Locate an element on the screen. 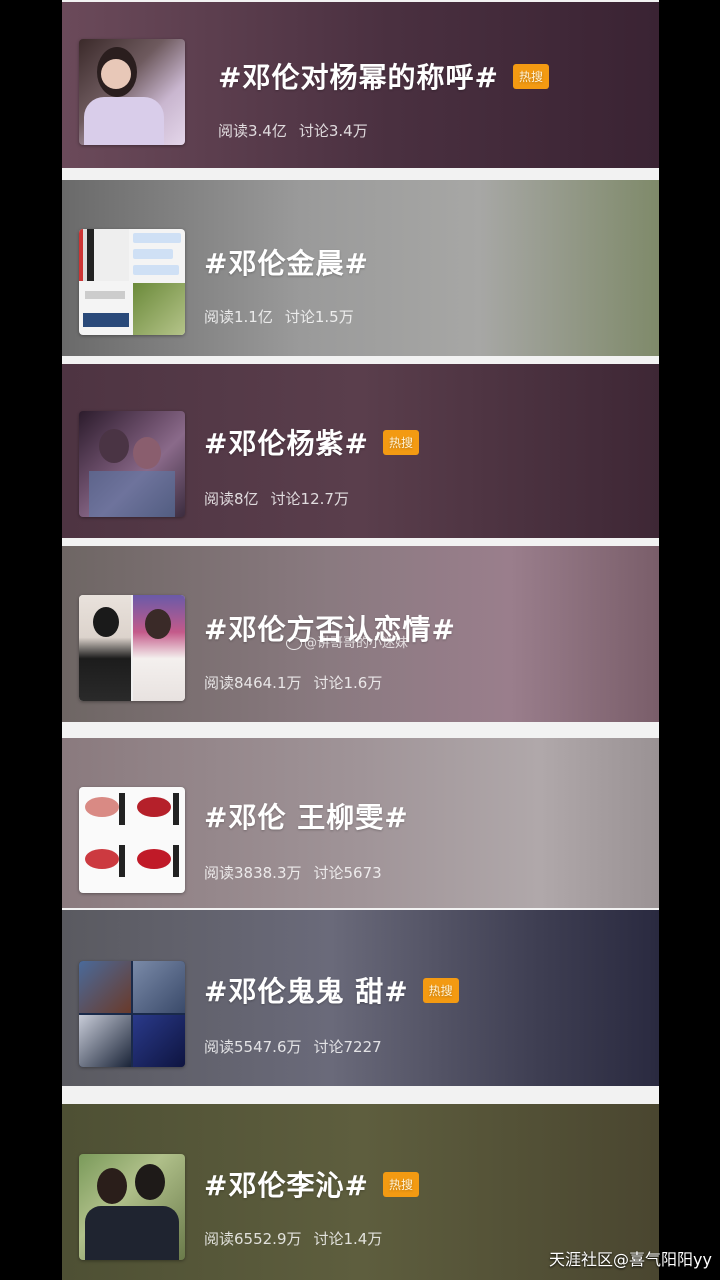  topic-stats: 阅读5547.6万 讨论7227 is located at coordinates (293, 1046).